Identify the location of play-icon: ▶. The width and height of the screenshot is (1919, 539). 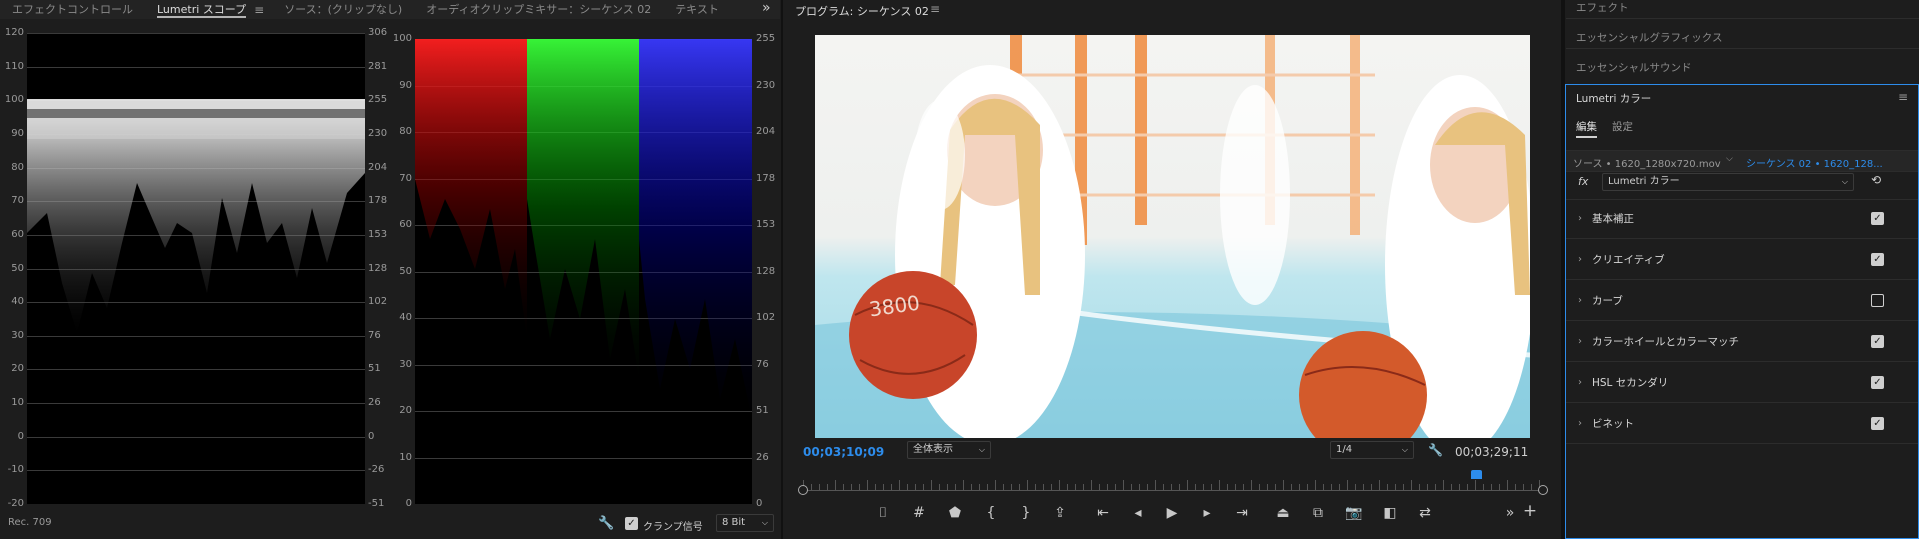
(1172, 513).